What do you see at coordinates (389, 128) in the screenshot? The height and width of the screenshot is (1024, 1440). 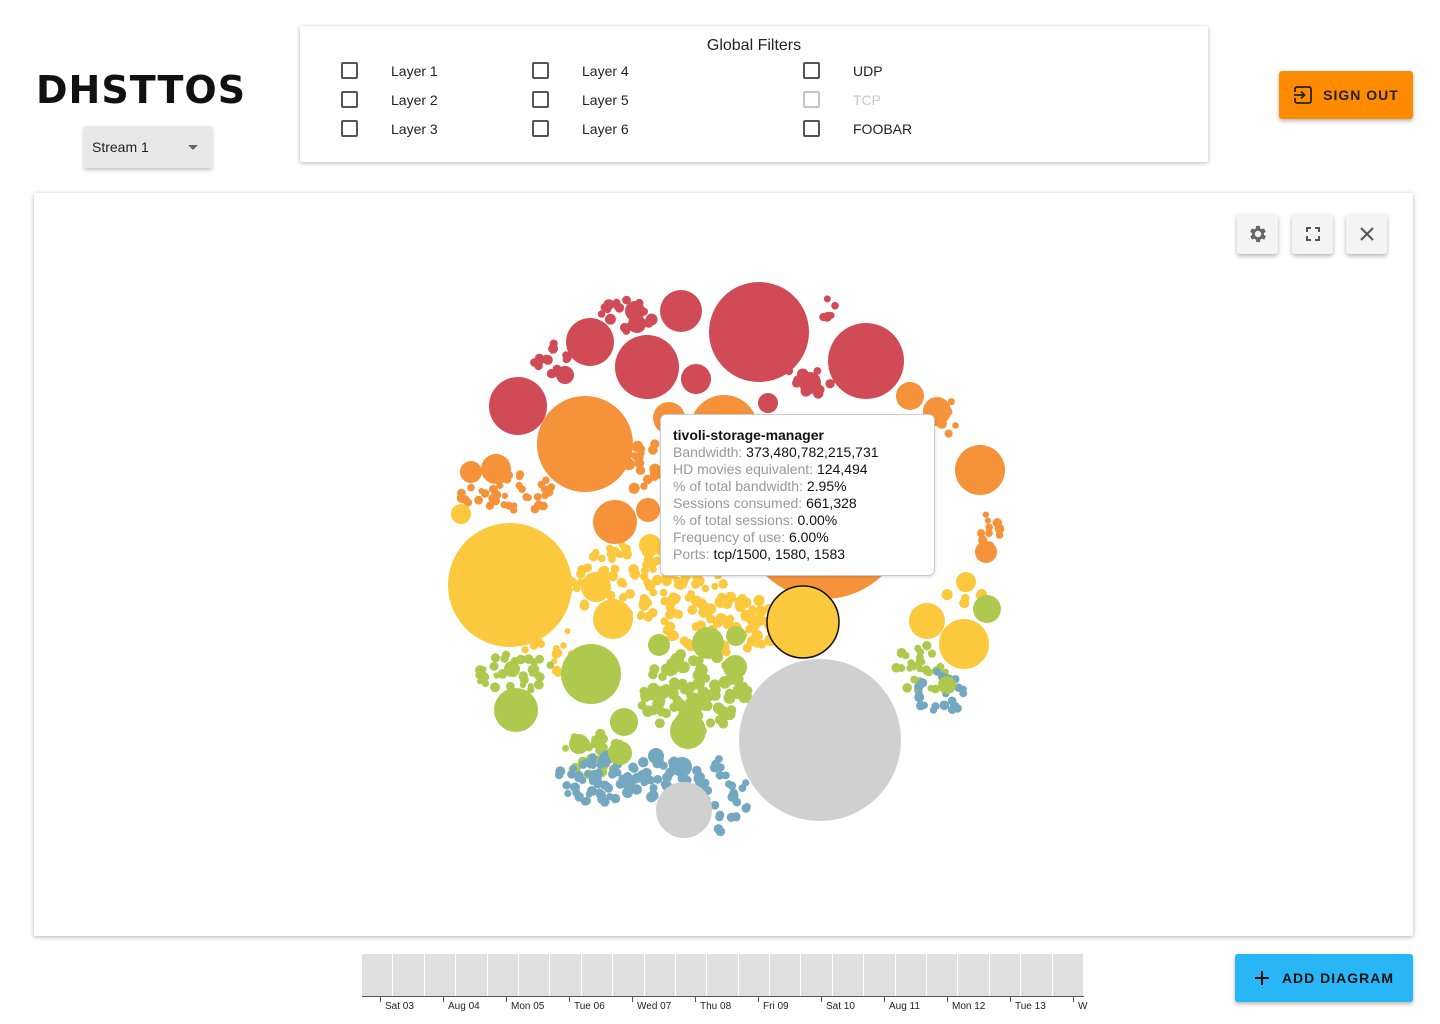 I see `filter-layer-3: Layer 3` at bounding box center [389, 128].